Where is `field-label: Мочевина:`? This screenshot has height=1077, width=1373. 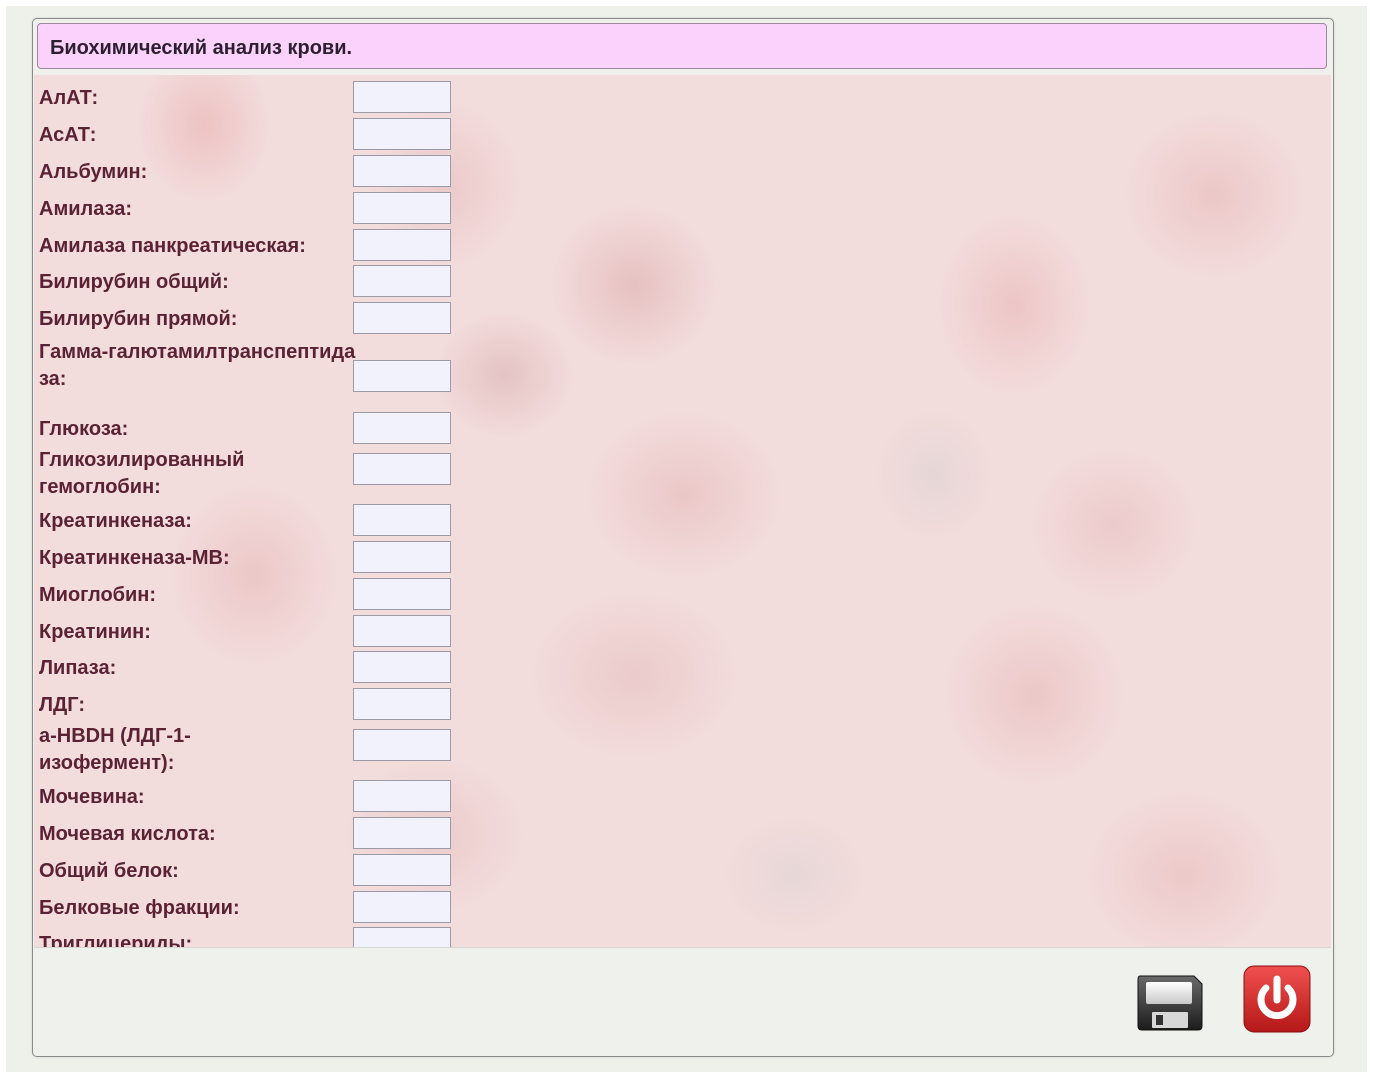 field-label: Мочевина: is located at coordinates (92, 797).